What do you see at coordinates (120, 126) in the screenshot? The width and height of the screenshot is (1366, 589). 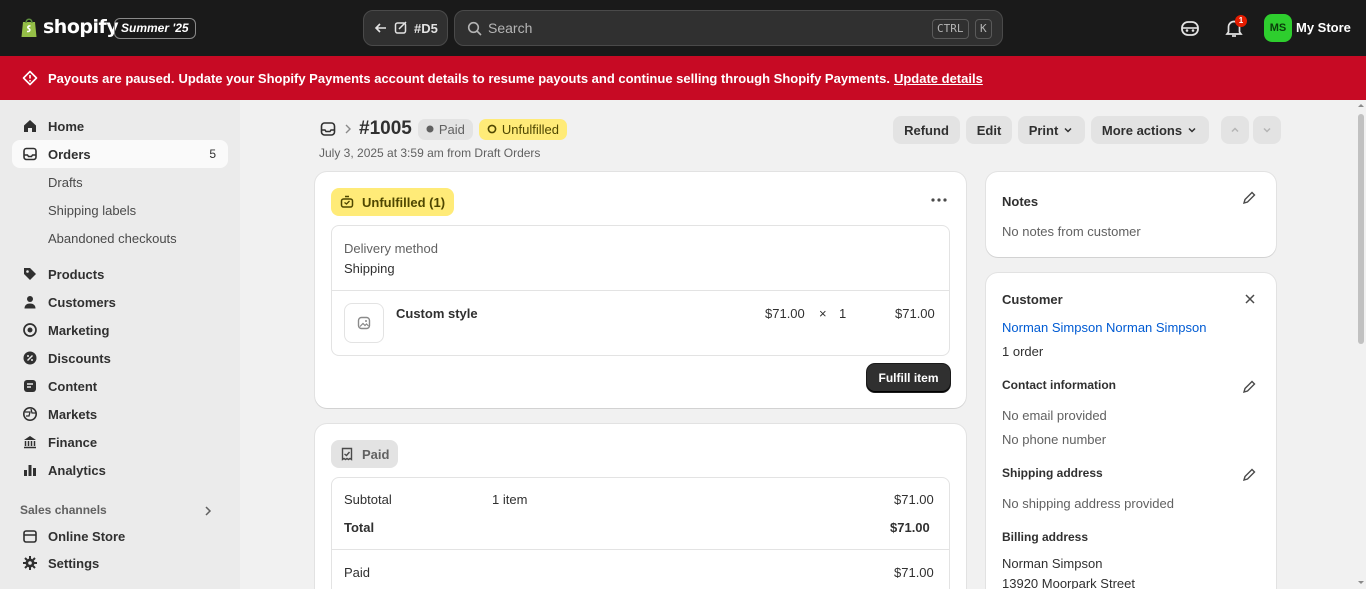 I see `sidebar-item-home: Home` at bounding box center [120, 126].